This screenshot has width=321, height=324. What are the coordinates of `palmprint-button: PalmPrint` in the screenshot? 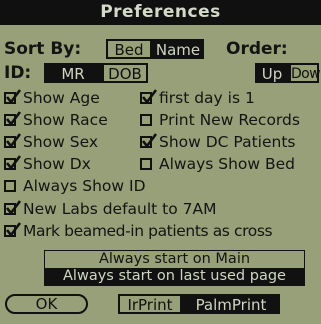 It's located at (231, 304).